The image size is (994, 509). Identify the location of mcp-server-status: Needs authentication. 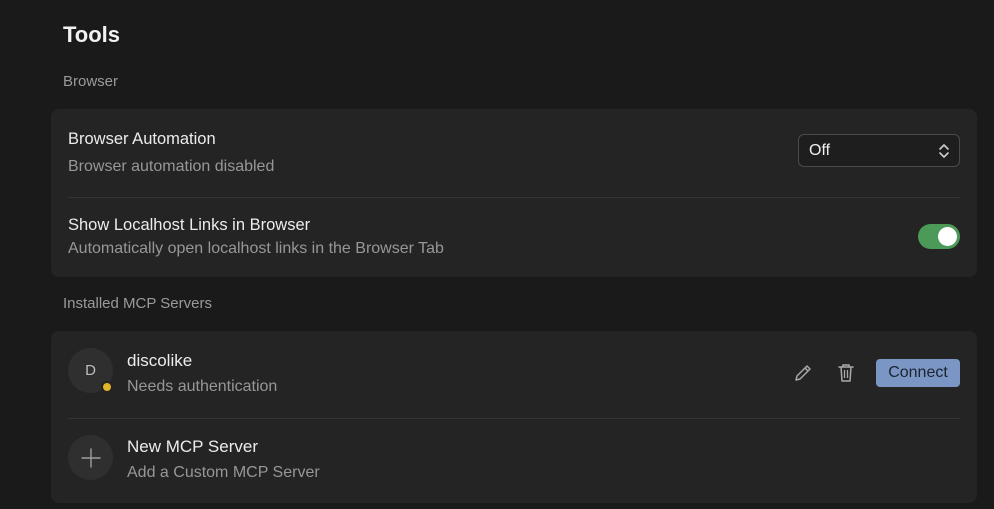
(202, 386).